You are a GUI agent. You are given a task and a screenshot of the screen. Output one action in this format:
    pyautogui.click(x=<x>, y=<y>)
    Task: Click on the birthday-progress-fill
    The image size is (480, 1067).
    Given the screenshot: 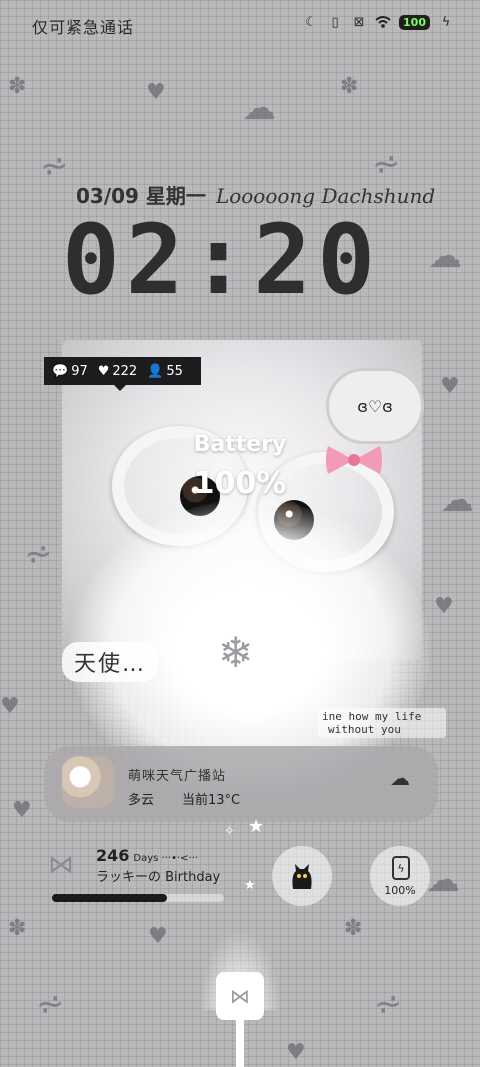 What is the action you would take?
    pyautogui.click(x=110, y=898)
    